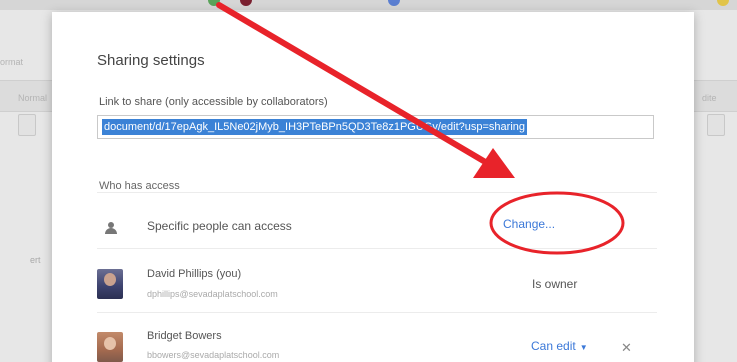 The height and width of the screenshot is (362, 737). What do you see at coordinates (33, 98) in the screenshot?
I see `background-style-label: Normal` at bounding box center [33, 98].